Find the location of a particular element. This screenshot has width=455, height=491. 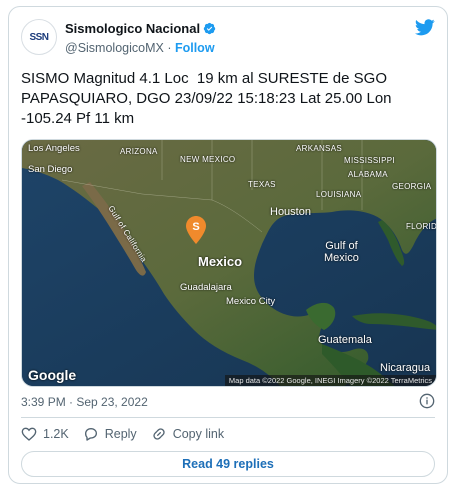

tweet-timestamp: 3:39 PM · Sep 23, 2022 is located at coordinates (84, 402).